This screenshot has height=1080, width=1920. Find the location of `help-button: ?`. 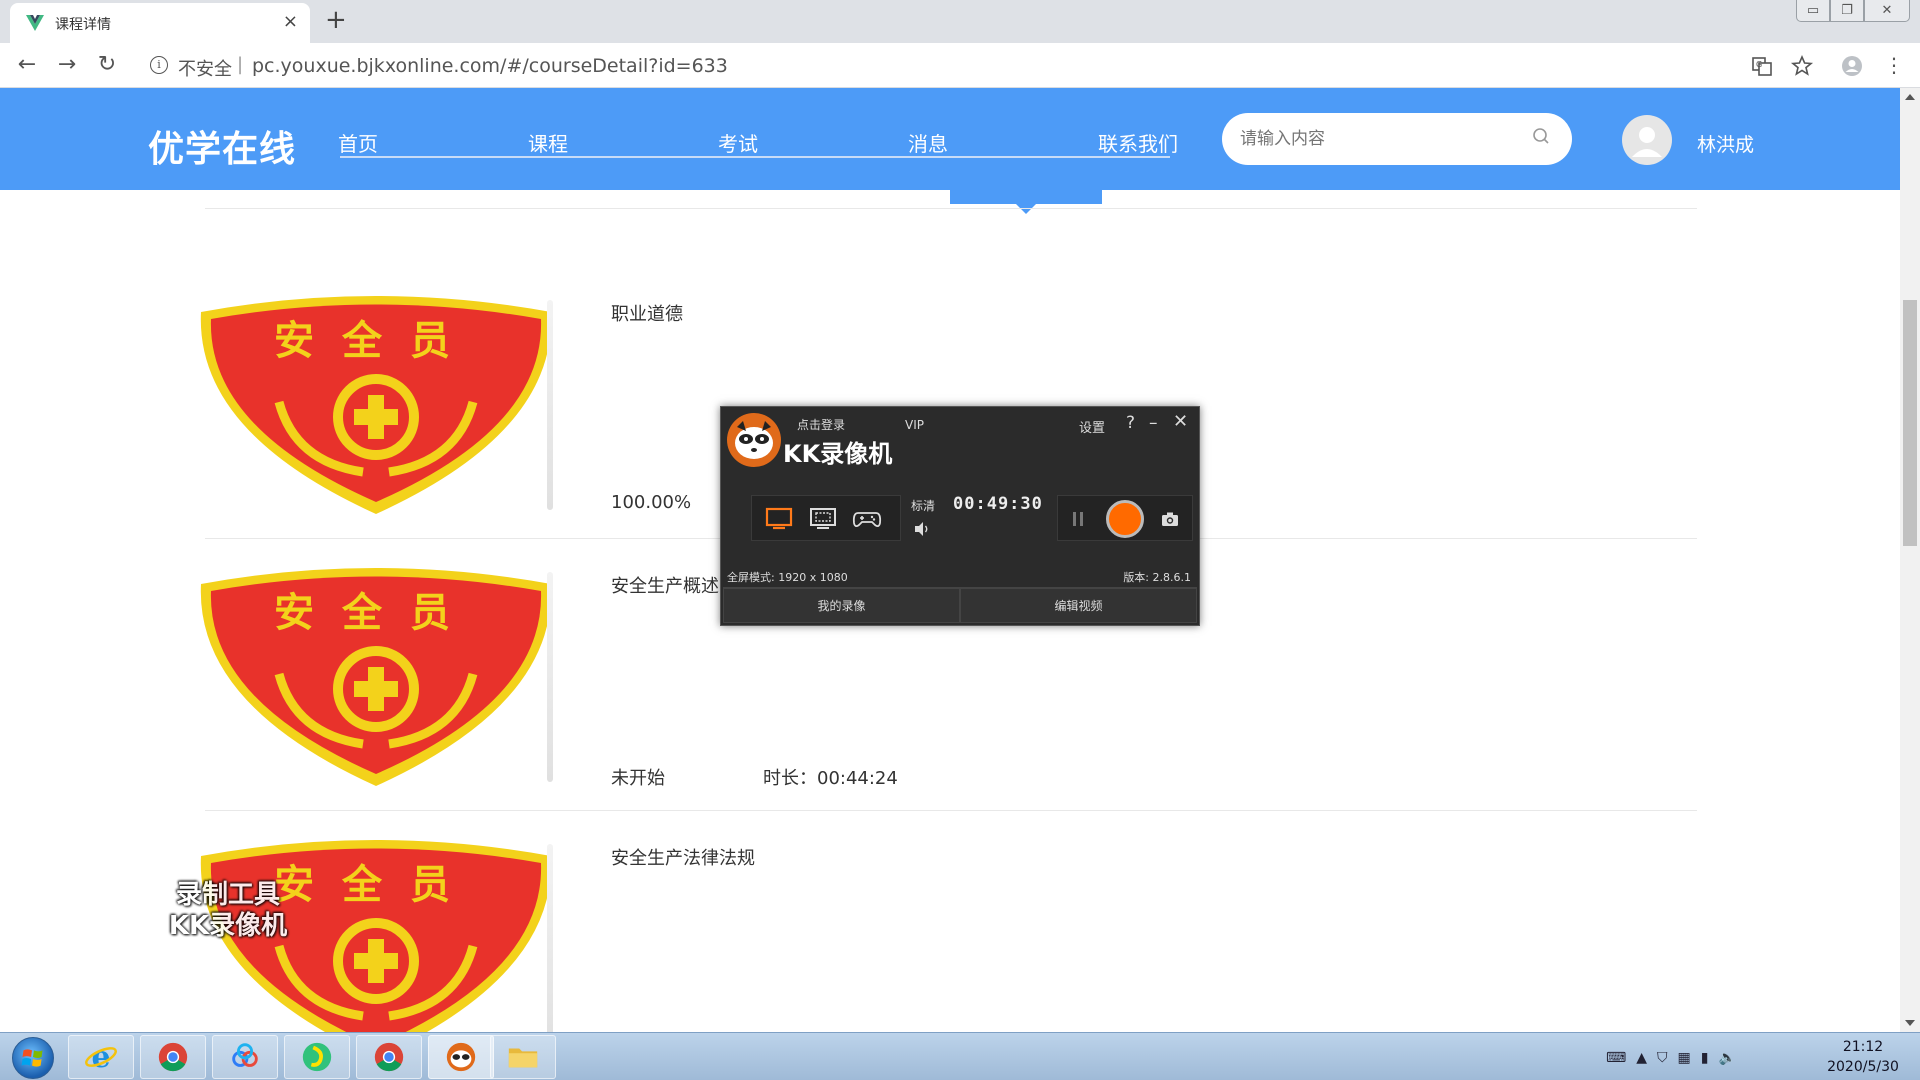

help-button: ? is located at coordinates (1130, 423).